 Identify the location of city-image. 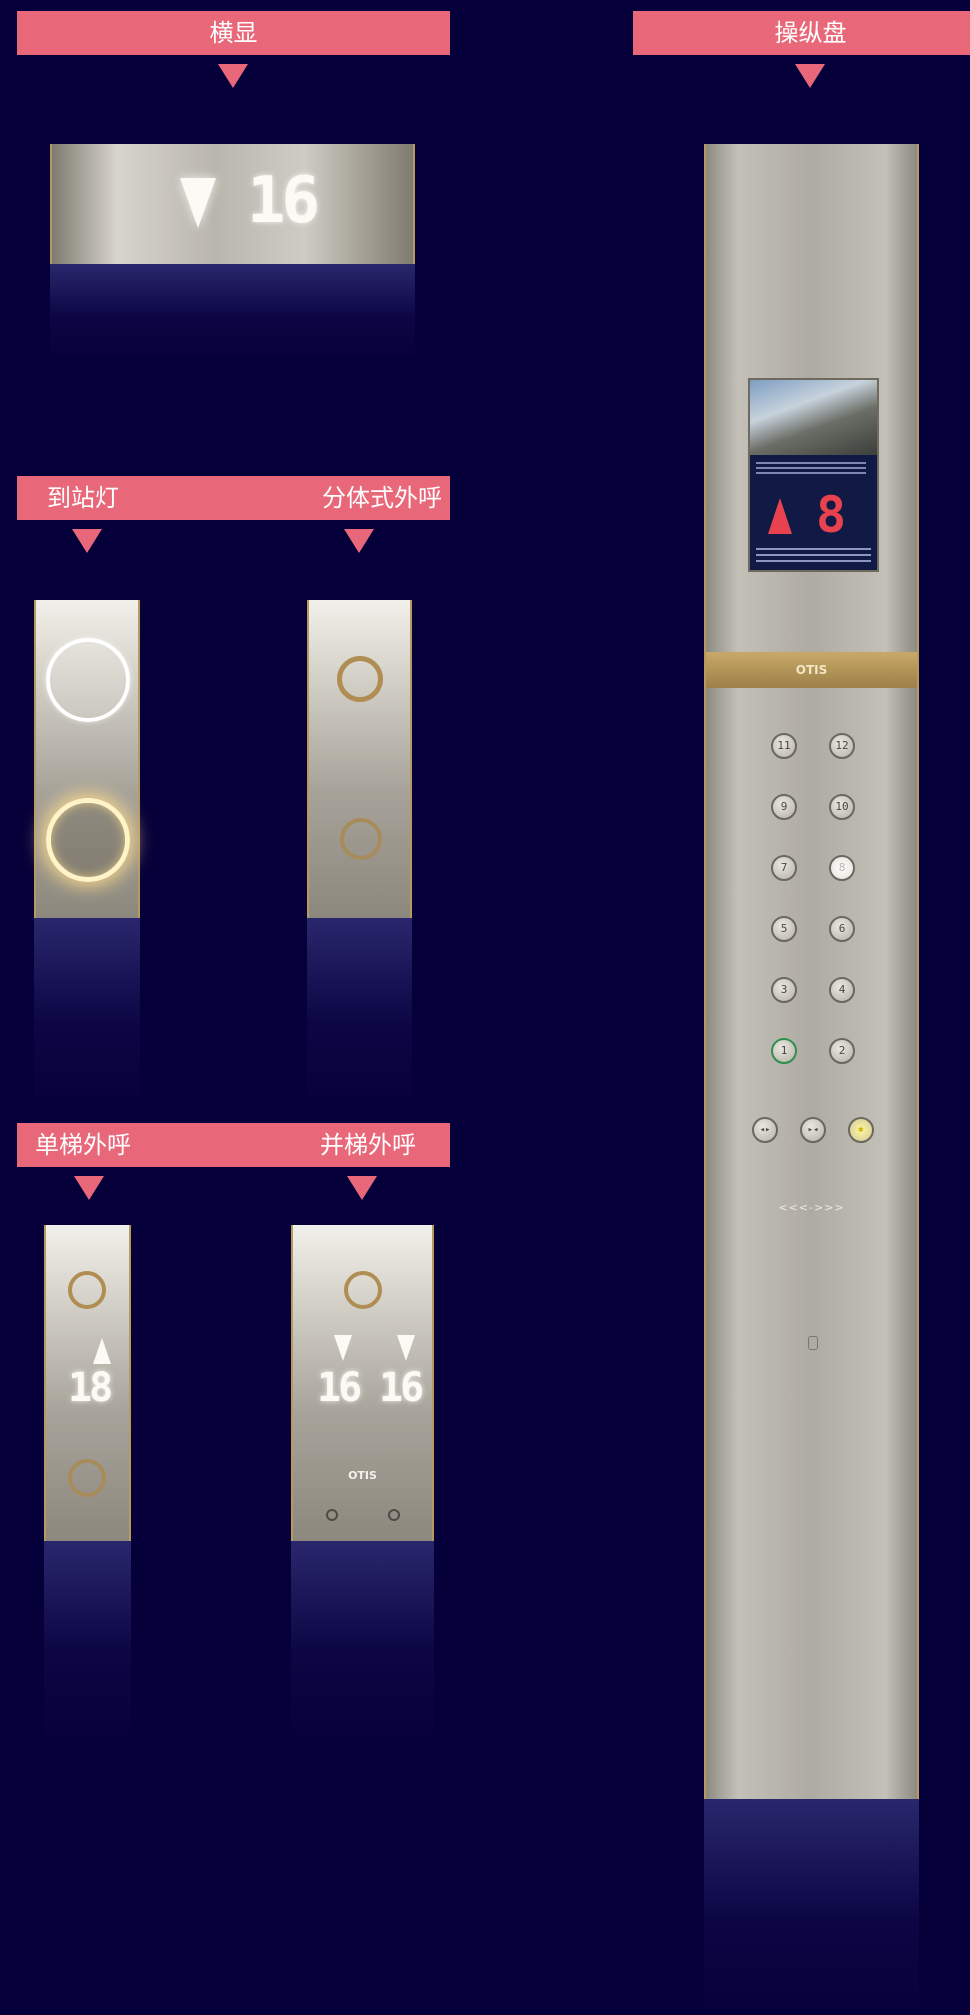
(813, 417).